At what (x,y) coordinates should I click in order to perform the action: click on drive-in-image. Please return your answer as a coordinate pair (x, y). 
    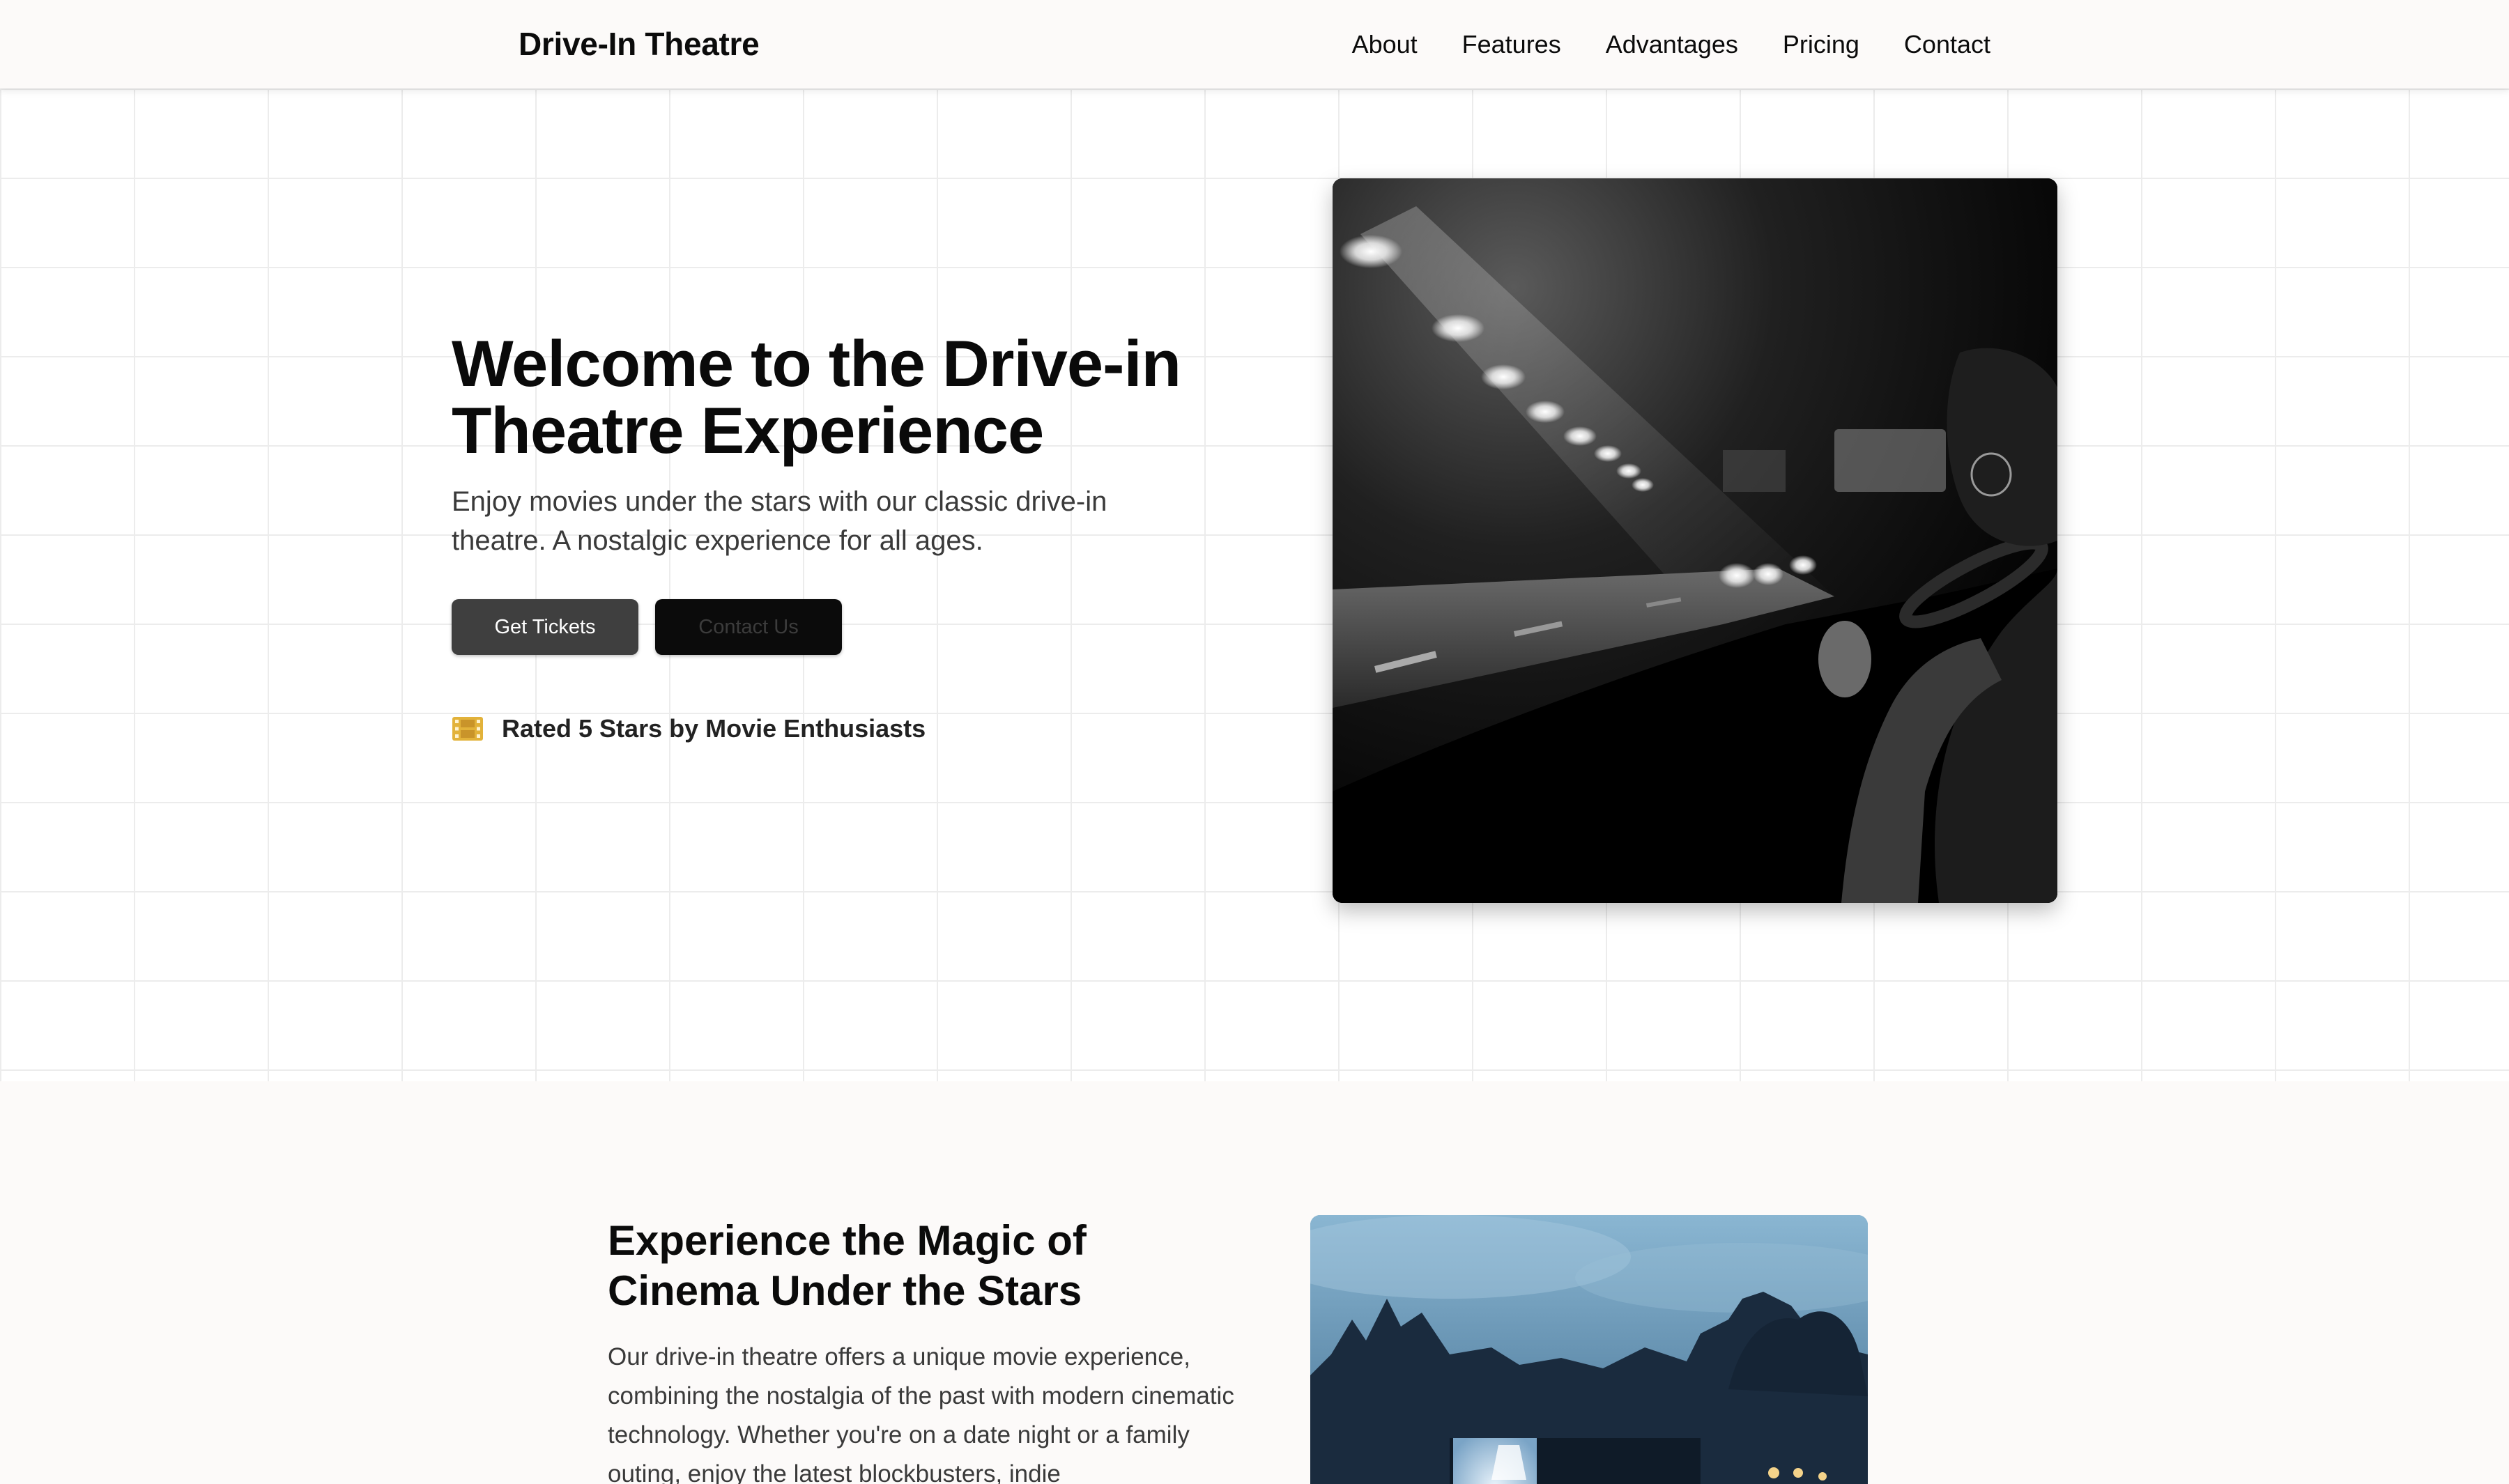
    Looking at the image, I should click on (1589, 1349).